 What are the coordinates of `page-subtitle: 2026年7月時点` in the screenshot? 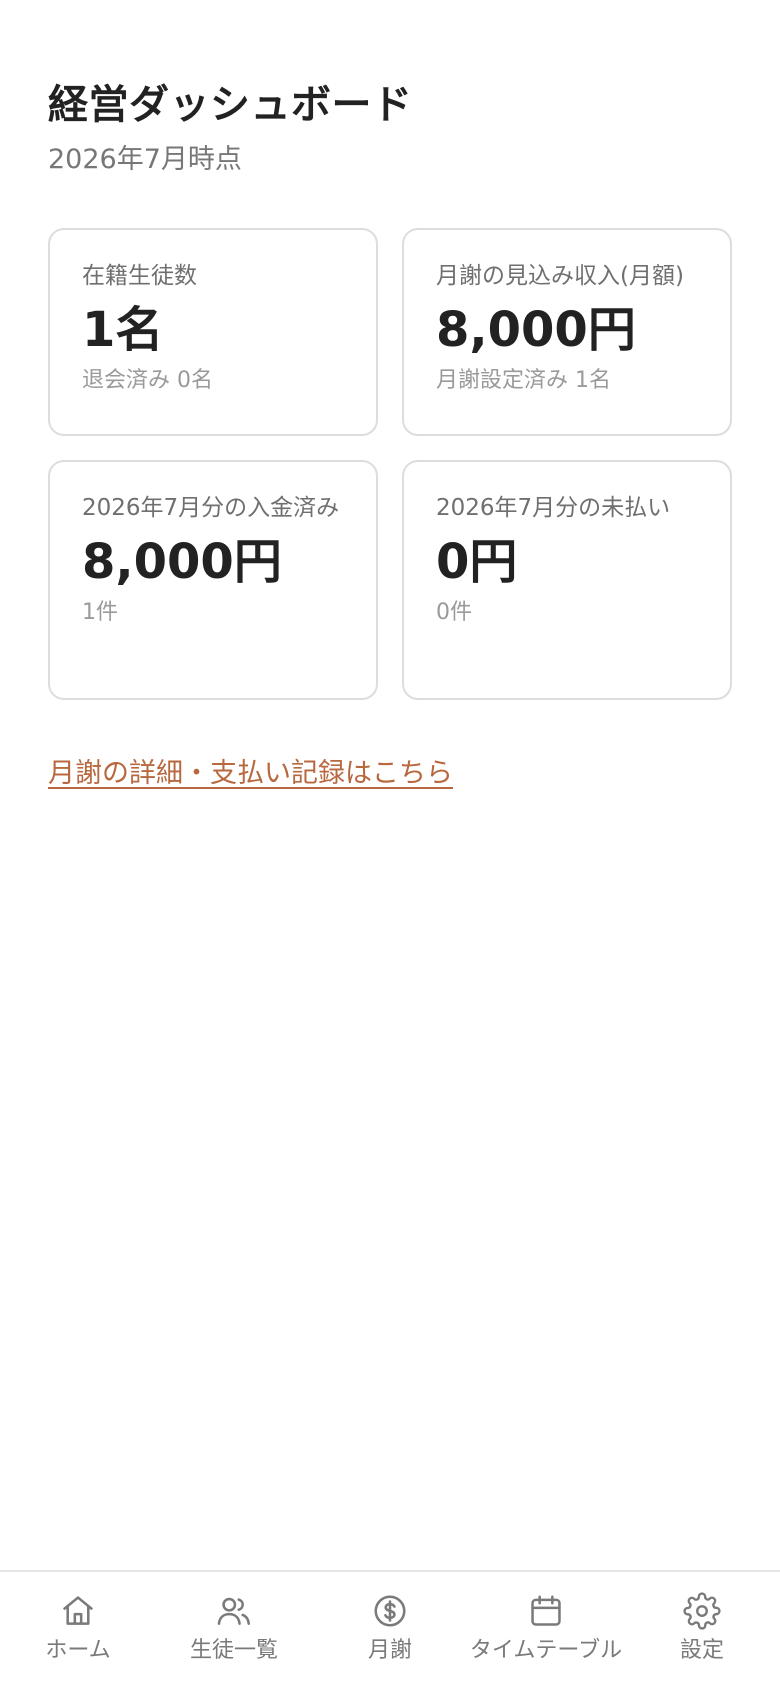 It's located at (145, 159).